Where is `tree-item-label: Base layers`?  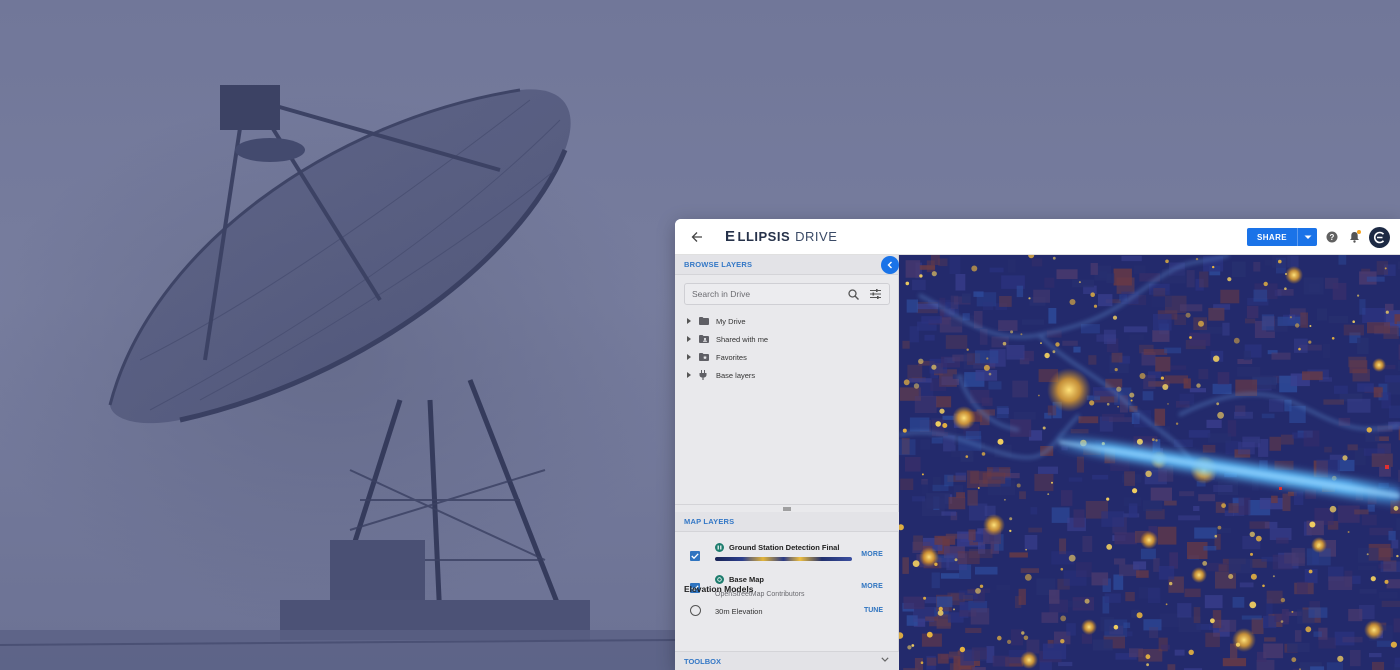 tree-item-label: Base layers is located at coordinates (736, 375).